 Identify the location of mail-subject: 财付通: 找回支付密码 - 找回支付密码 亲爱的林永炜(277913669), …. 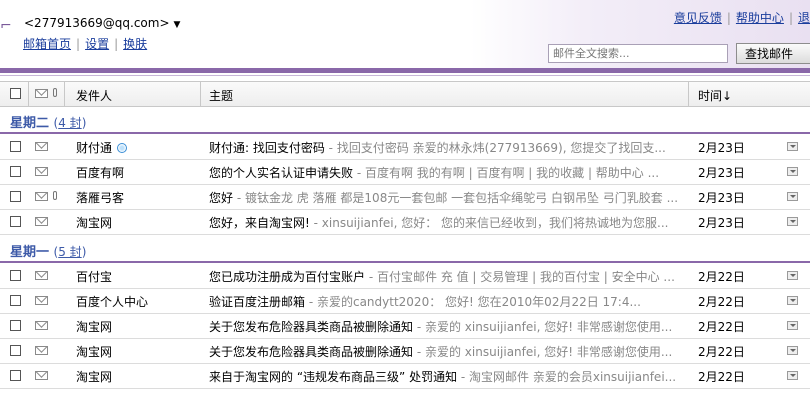
(448, 147).